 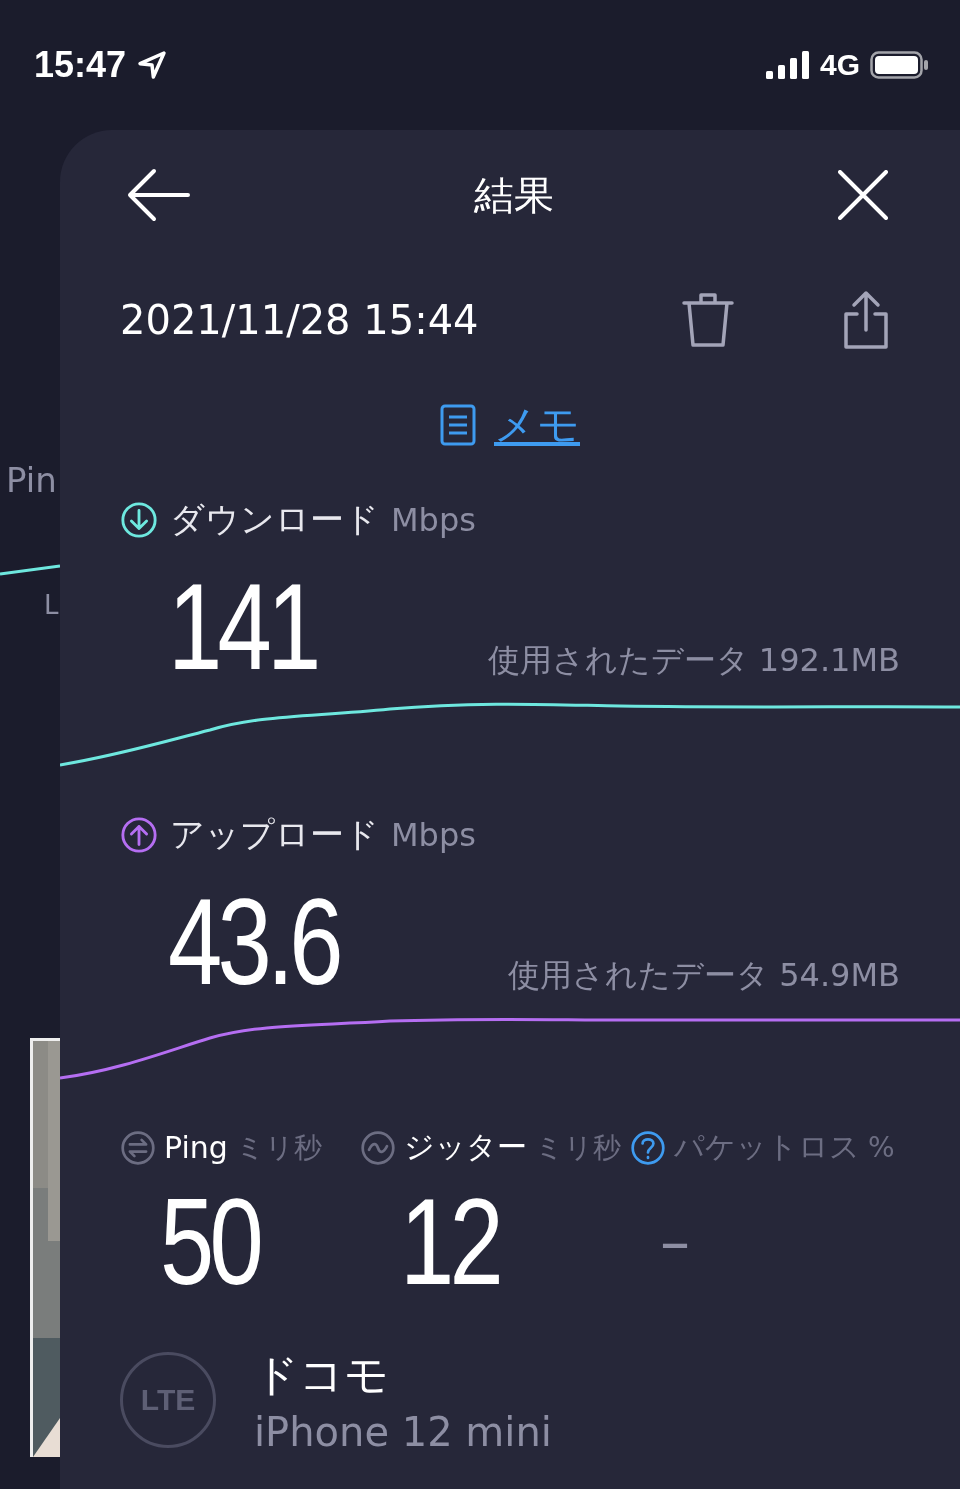 What do you see at coordinates (465, 1147) in the screenshot?
I see `stat-label: ジッター` at bounding box center [465, 1147].